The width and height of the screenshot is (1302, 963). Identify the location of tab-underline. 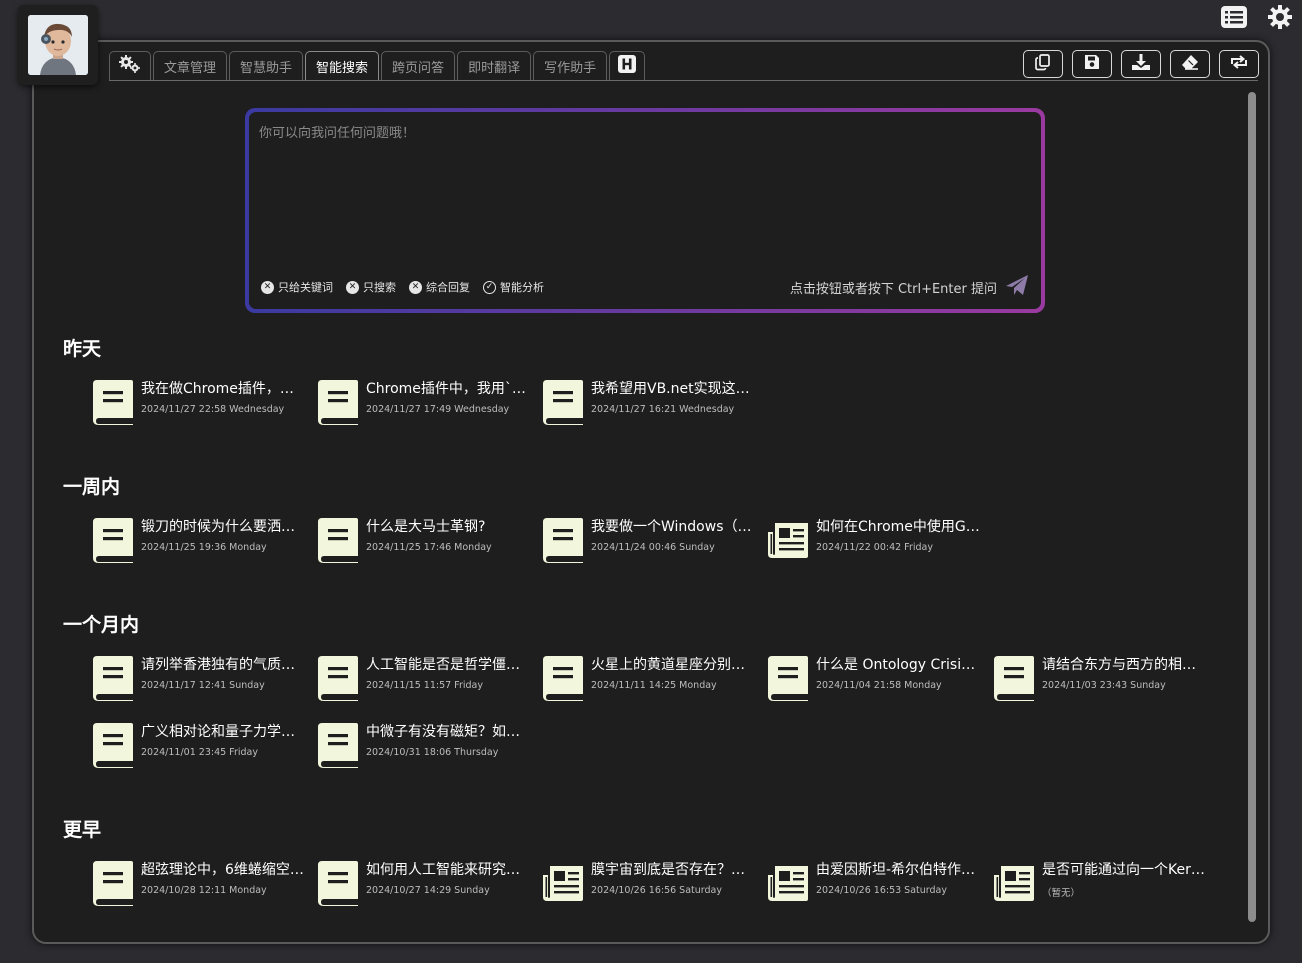
(683, 80).